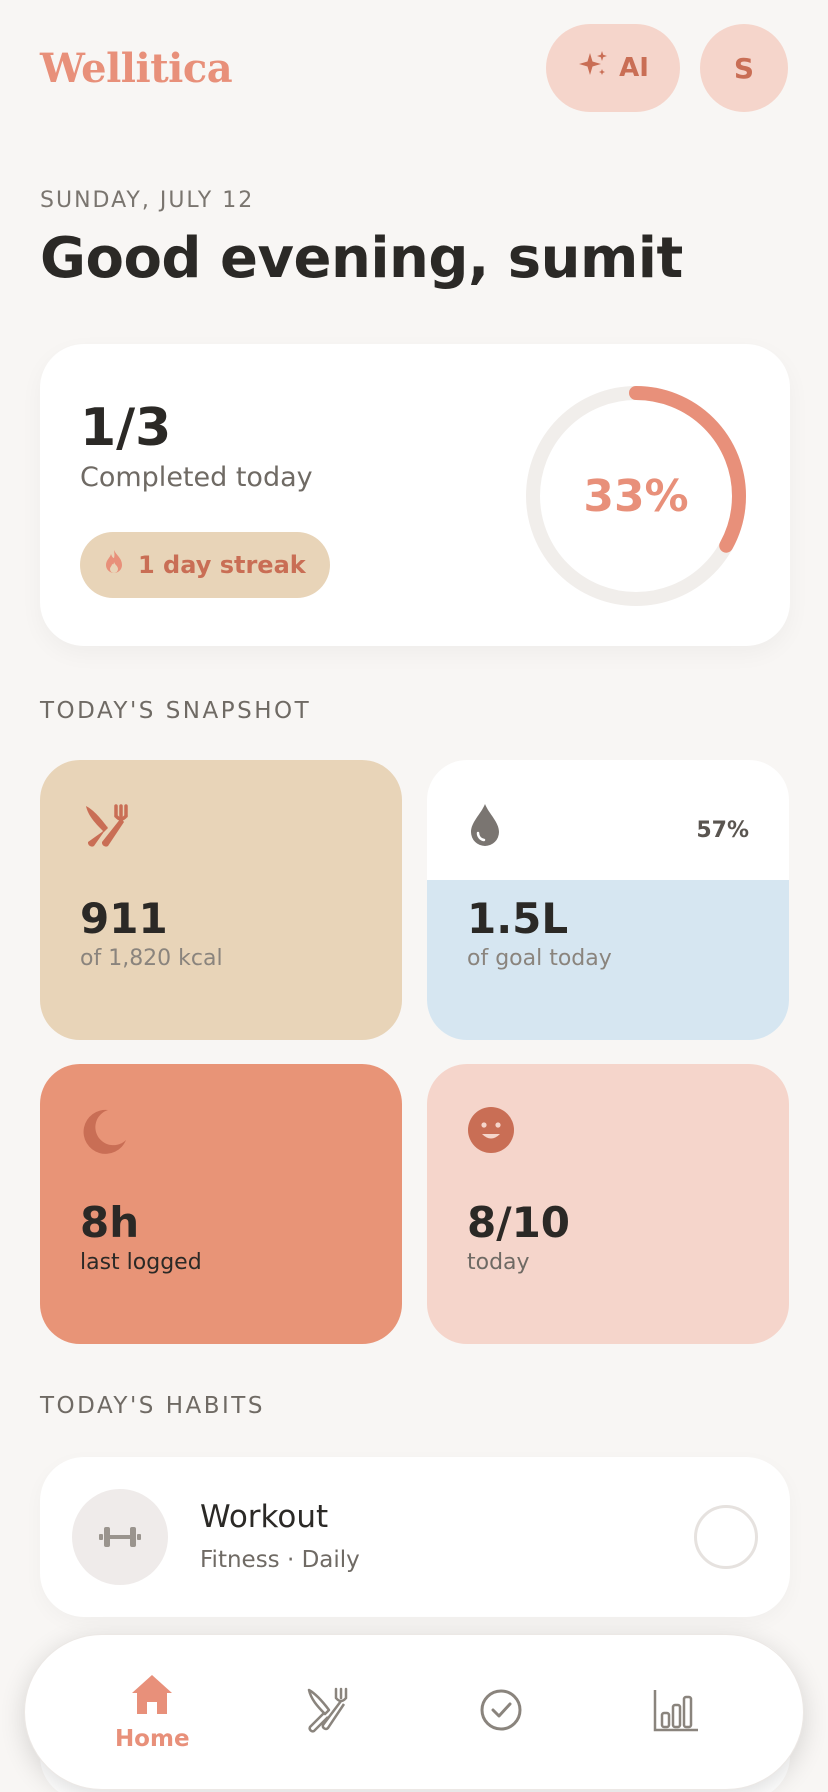 The width and height of the screenshot is (828, 1792). Describe the element at coordinates (414, 1712) in the screenshot. I see `bottom-nav: Home` at that location.